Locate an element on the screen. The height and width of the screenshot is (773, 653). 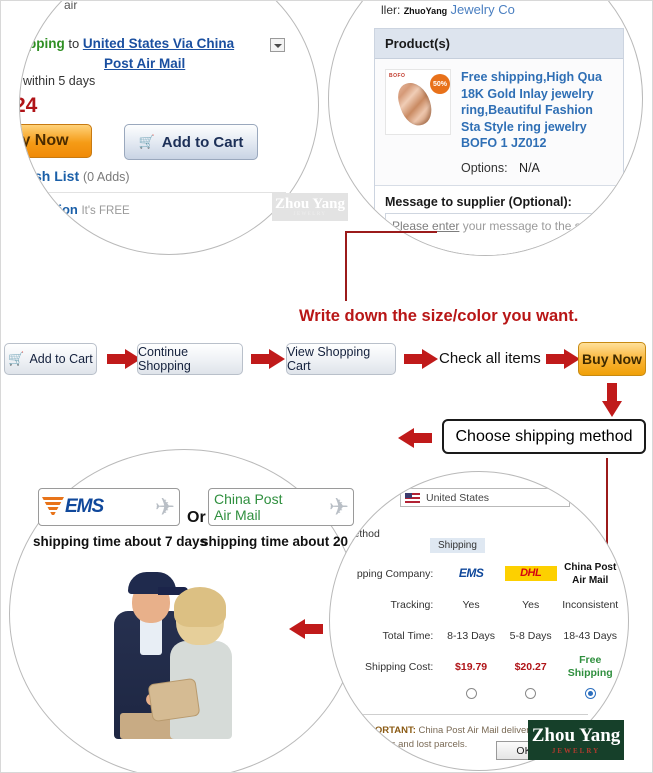
message-to-supplier-header: Message to supplier (Optional): is located at coordinates (499, 198).